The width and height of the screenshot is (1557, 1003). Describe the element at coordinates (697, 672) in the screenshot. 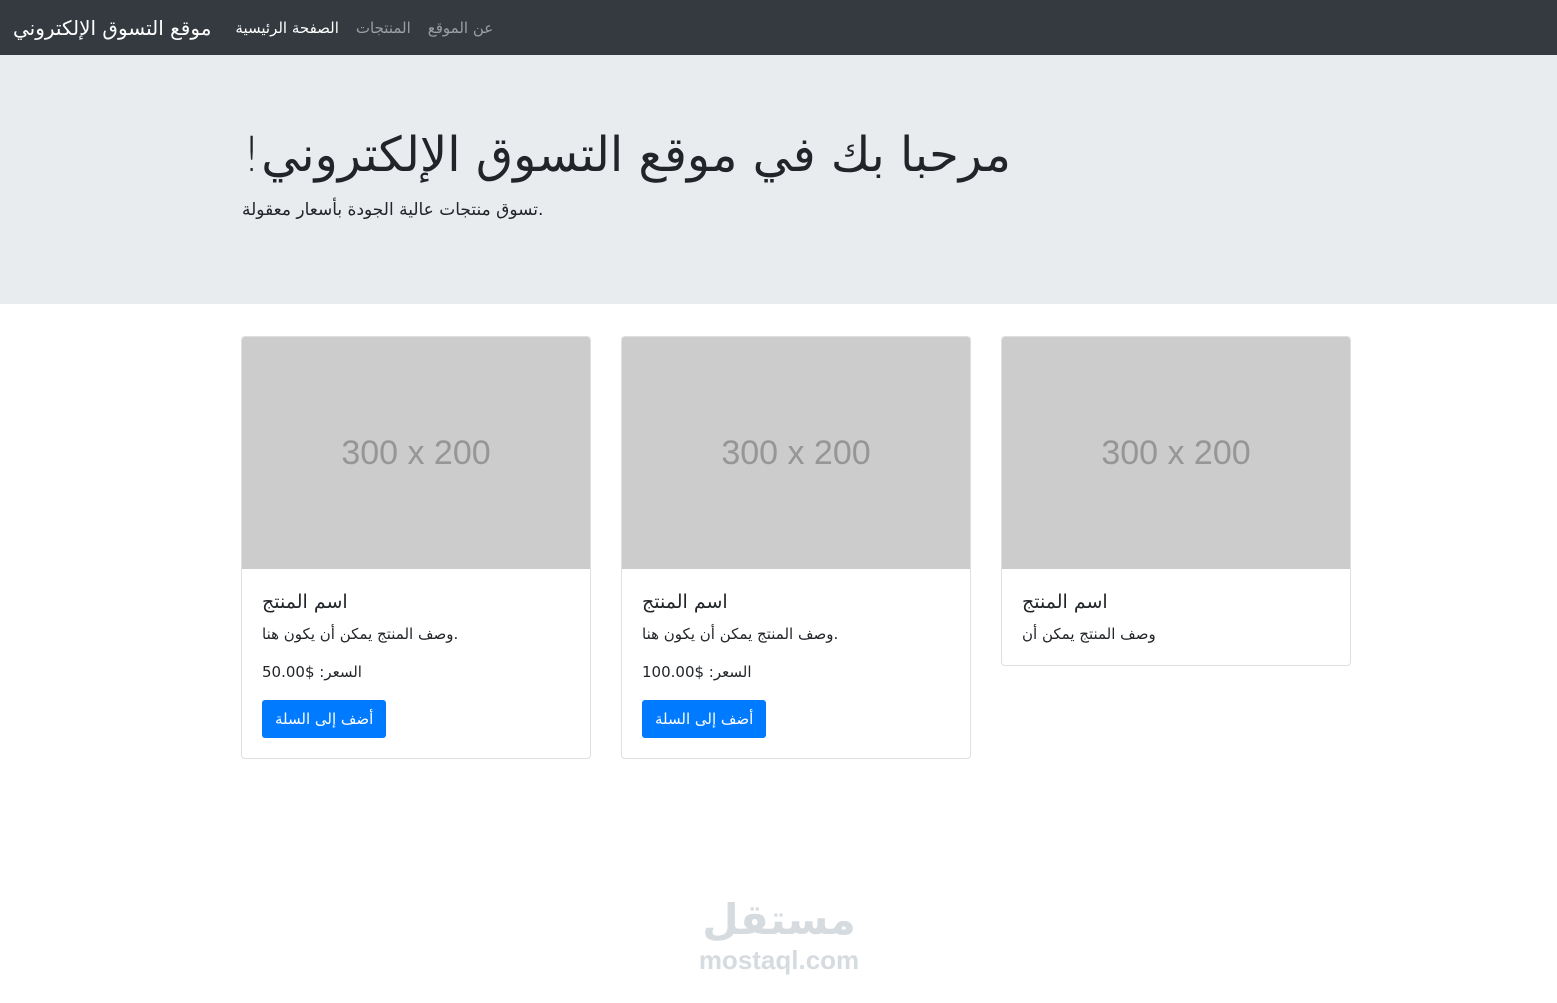

I see `product-price: السعر: $100.00` at that location.